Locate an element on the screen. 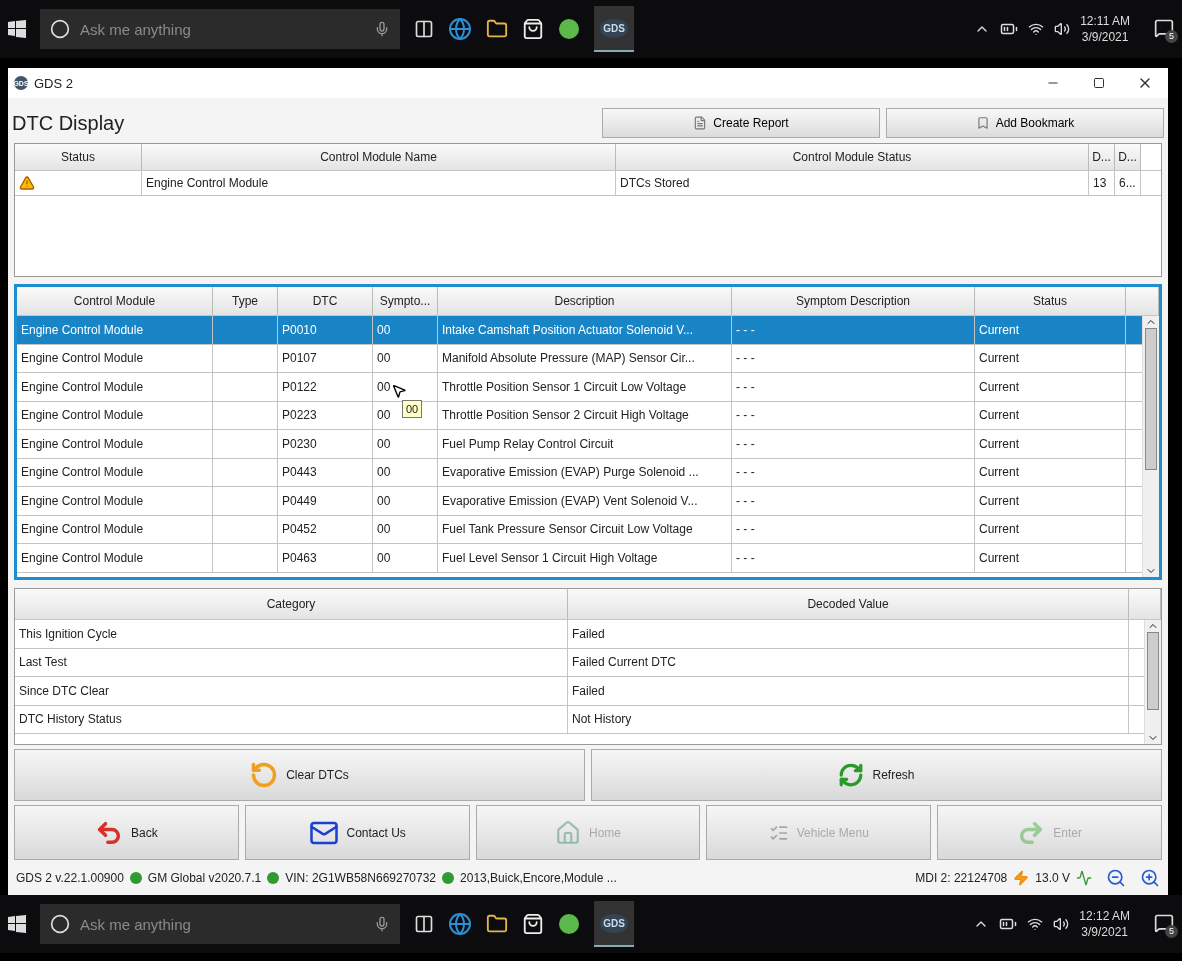 This screenshot has width=1182, height=961. clock: 12:12 AM 3/9/2021 is located at coordinates (1104, 924).